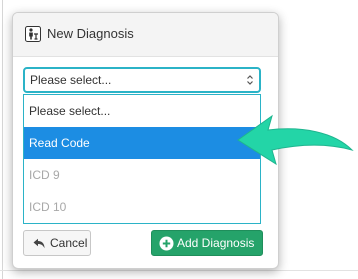 The height and width of the screenshot is (279, 358). What do you see at coordinates (179, 270) in the screenshot?
I see `backdrop-divider-horizontal` at bounding box center [179, 270].